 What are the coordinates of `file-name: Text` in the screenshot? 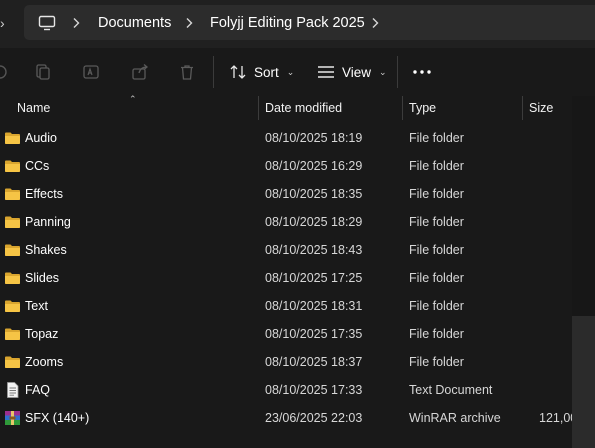 It's located at (36, 306).